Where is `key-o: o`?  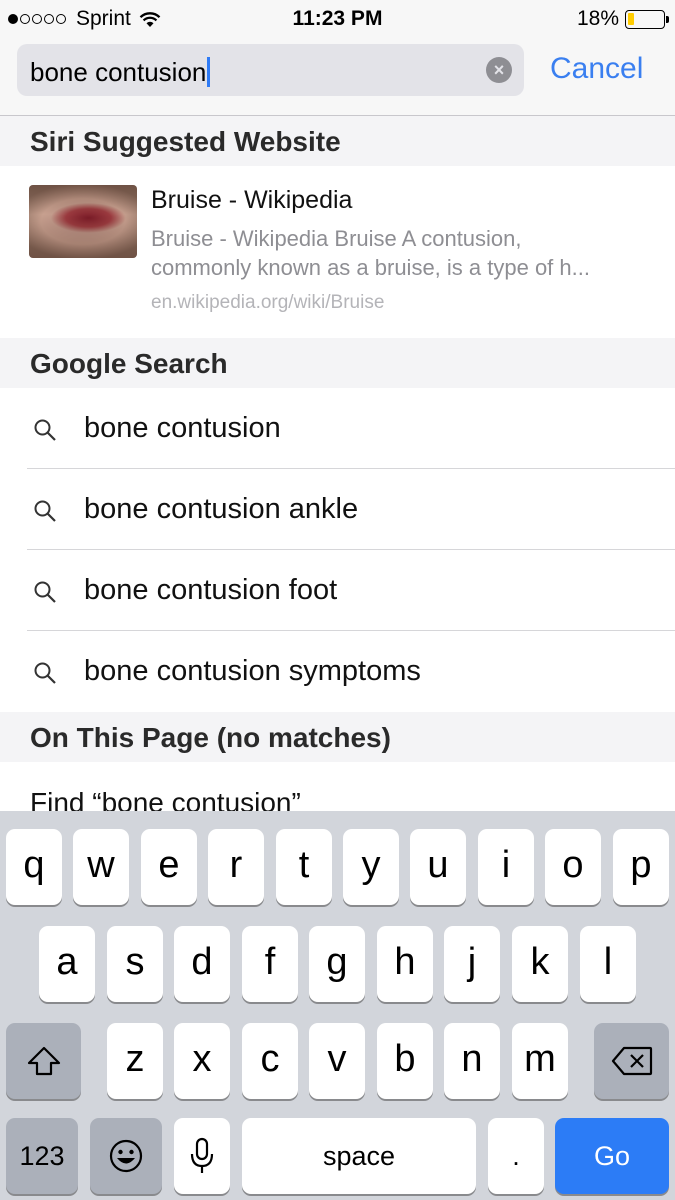 key-o: o is located at coordinates (573, 867).